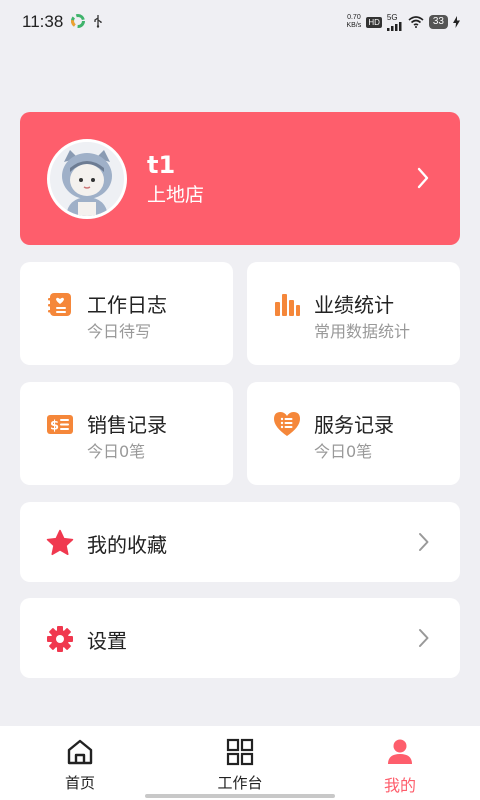 This screenshot has width=480, height=800. Describe the element at coordinates (87, 178) in the screenshot. I see `avatar` at that location.